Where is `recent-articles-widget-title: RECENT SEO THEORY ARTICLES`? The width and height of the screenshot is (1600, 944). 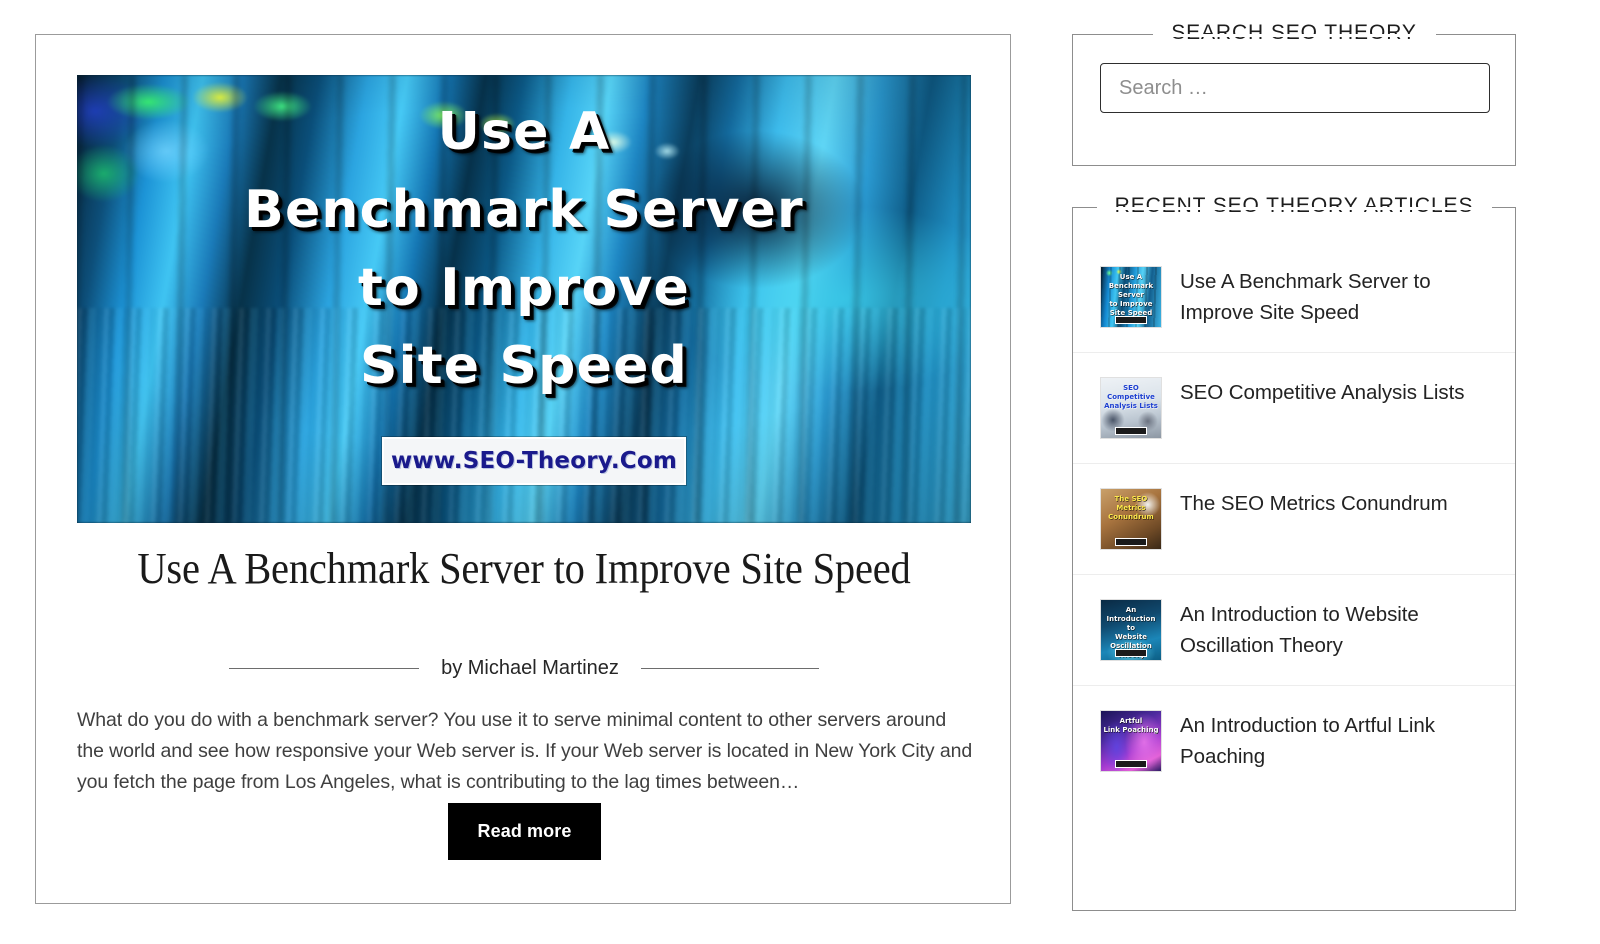
recent-articles-widget-title: RECENT SEO THEORY ARTICLES is located at coordinates (1294, 206).